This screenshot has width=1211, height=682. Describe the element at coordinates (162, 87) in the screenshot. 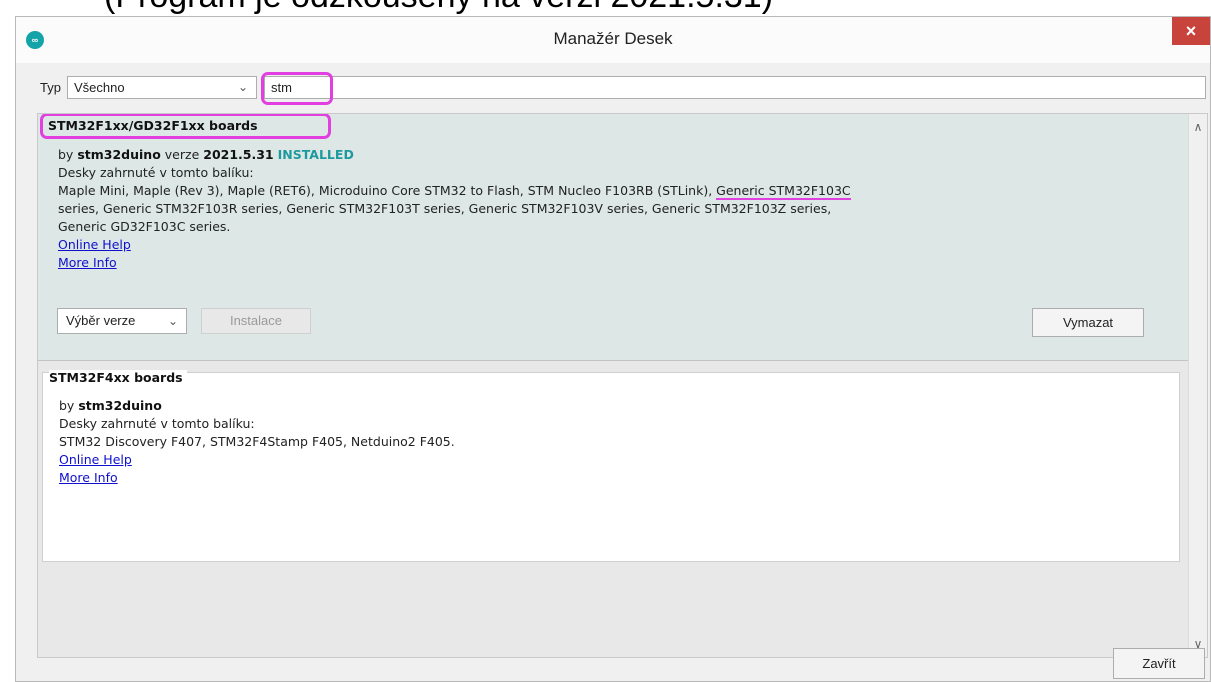

I see `type-select: Všechno ⌄` at that location.